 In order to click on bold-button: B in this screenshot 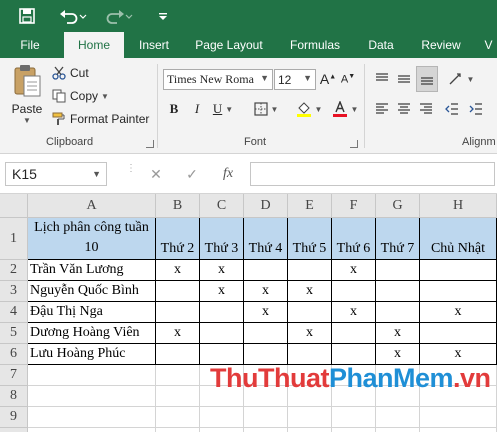, I will do `click(174, 109)`.